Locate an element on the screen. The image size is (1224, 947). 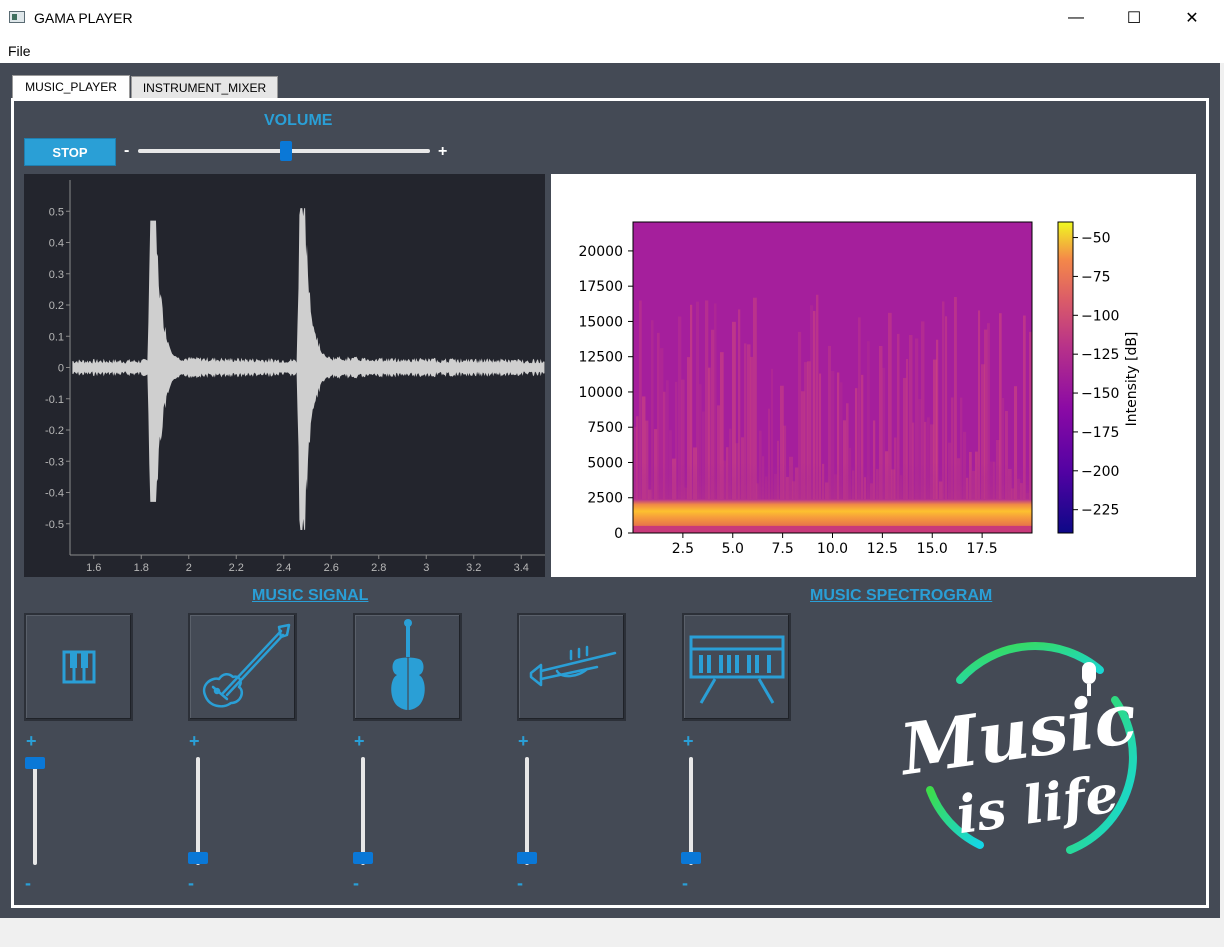
keyboard-slider-plus: + is located at coordinates (688, 741).